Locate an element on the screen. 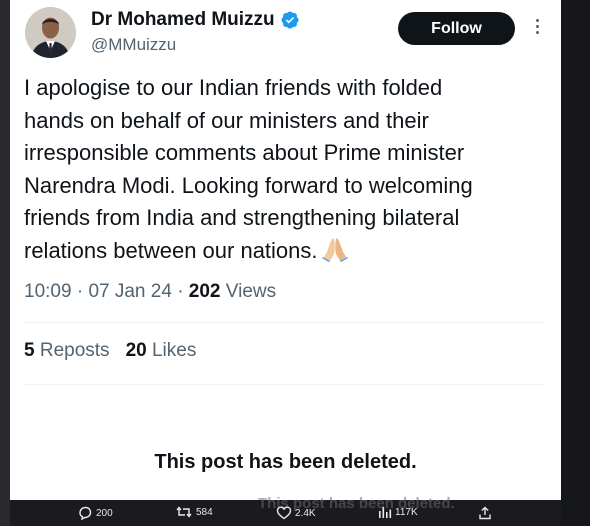 This screenshot has width=590, height=526. views-action: 117K is located at coordinates (398, 512).